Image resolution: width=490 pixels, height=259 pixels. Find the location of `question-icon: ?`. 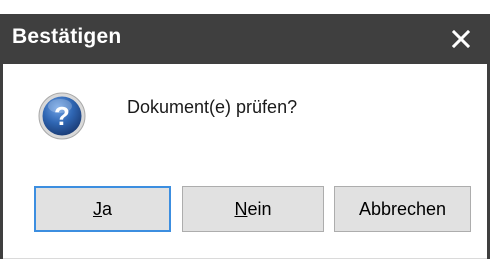

question-icon: ? is located at coordinates (62, 116).